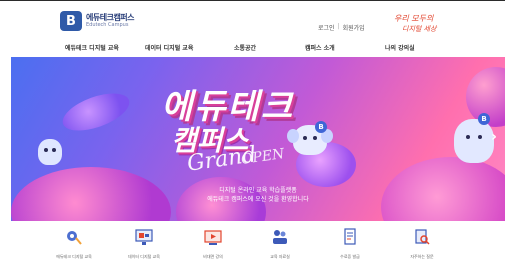  I want to click on logo-subtitle: Edutech Campus, so click(107, 25).